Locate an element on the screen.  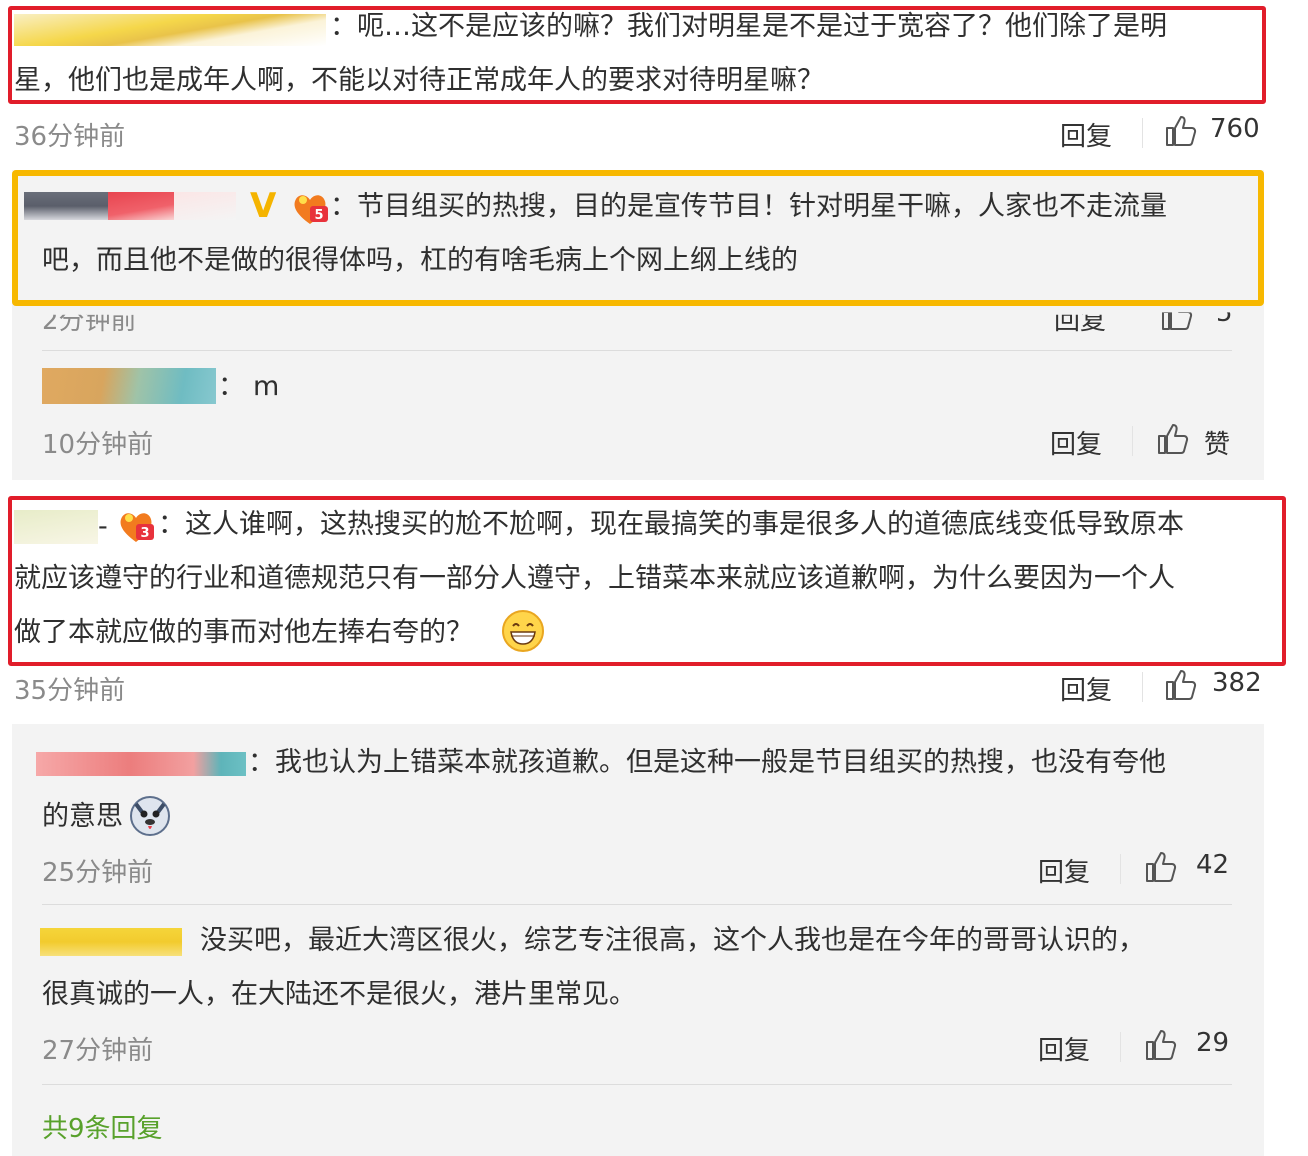
like-count: 42 is located at coordinates (1213, 865).